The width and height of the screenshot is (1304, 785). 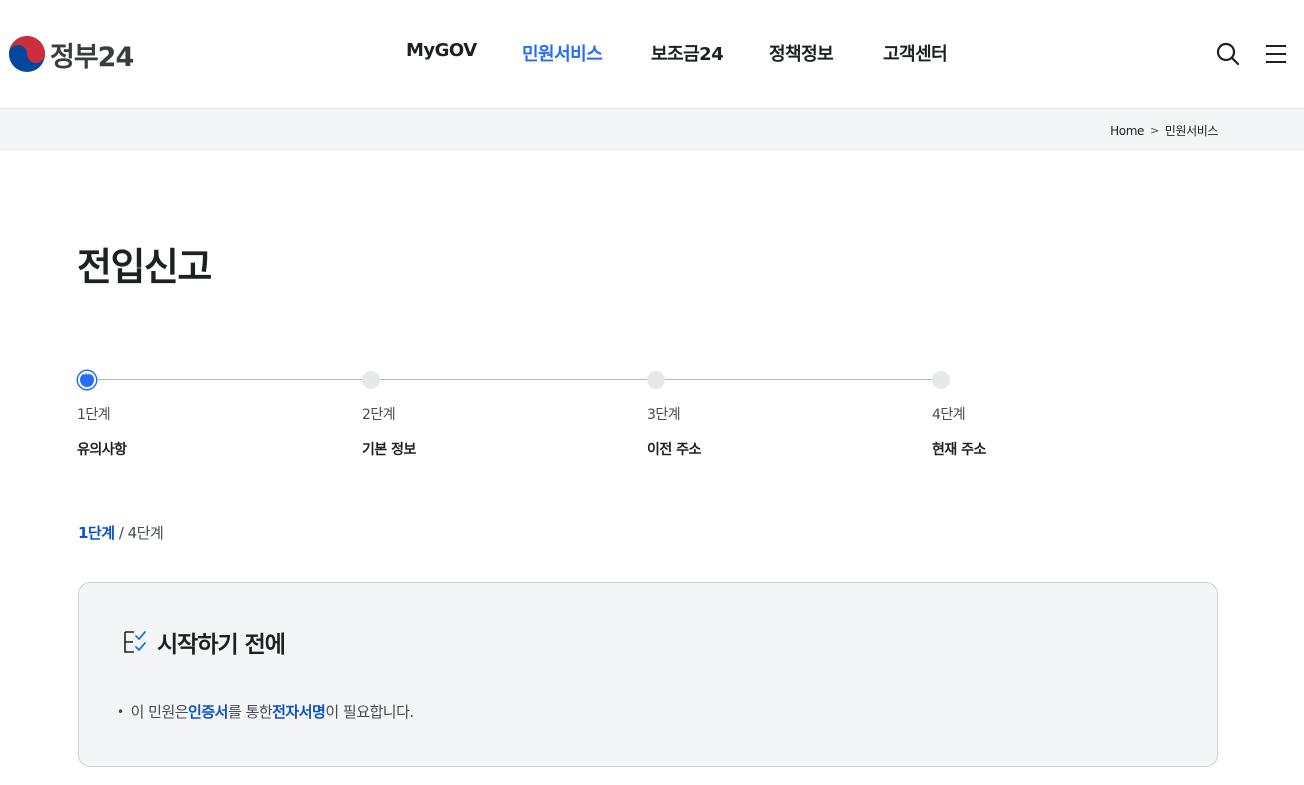 I want to click on step-counter-total: 4단계, so click(x=145, y=533).